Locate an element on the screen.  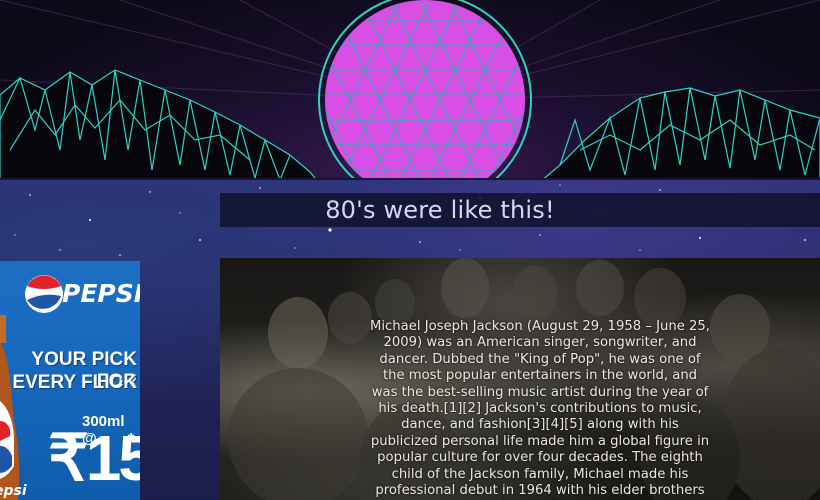
pepsi-bottle-icon is located at coordinates (10, 407).